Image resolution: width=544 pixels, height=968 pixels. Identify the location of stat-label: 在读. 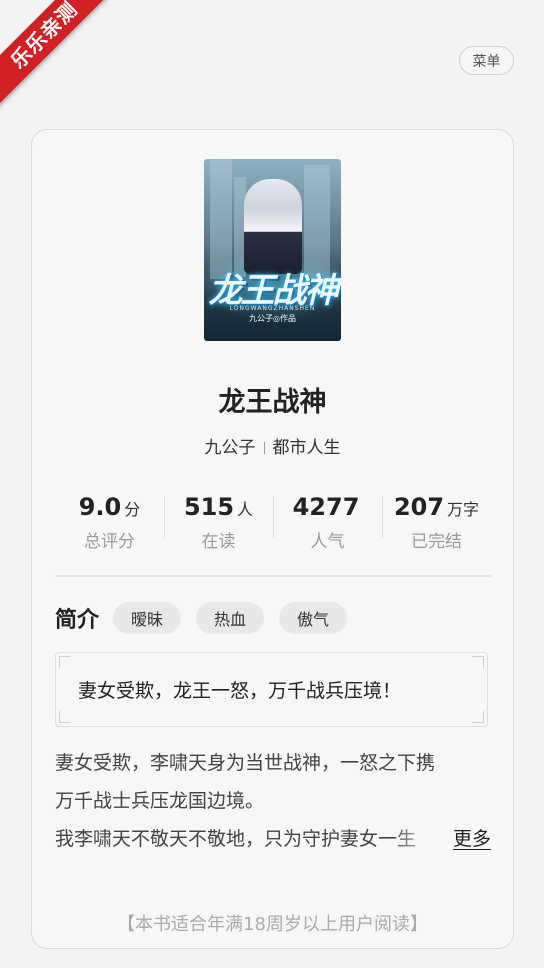
(218, 542).